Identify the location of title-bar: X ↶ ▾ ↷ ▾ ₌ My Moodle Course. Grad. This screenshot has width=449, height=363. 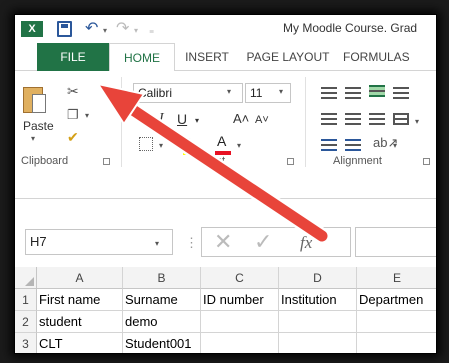
(225, 29).